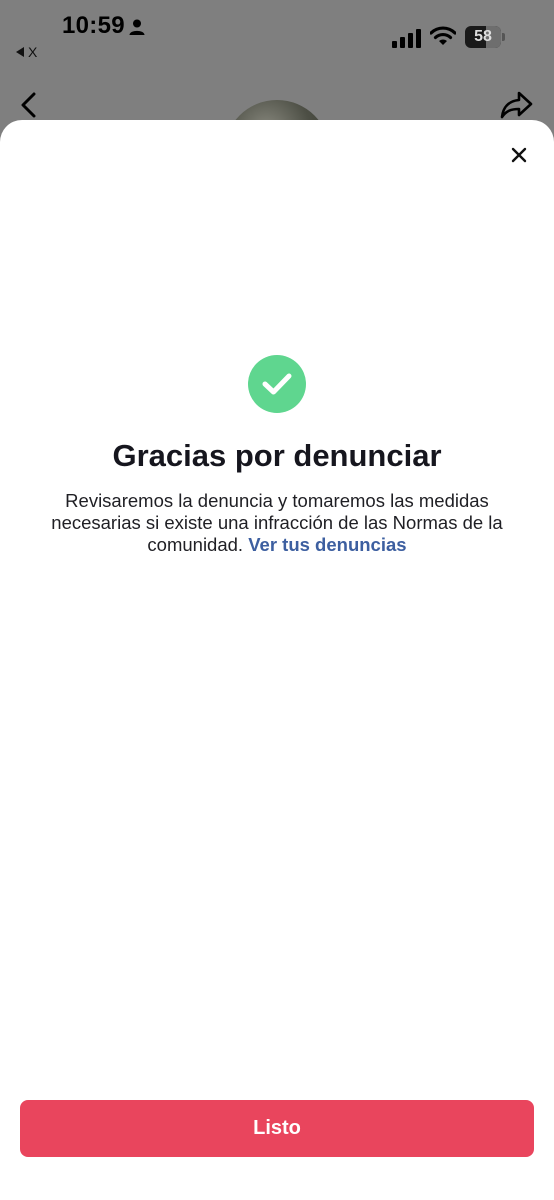  Describe the element at coordinates (503, 37) in the screenshot. I see `battery-nub` at that location.